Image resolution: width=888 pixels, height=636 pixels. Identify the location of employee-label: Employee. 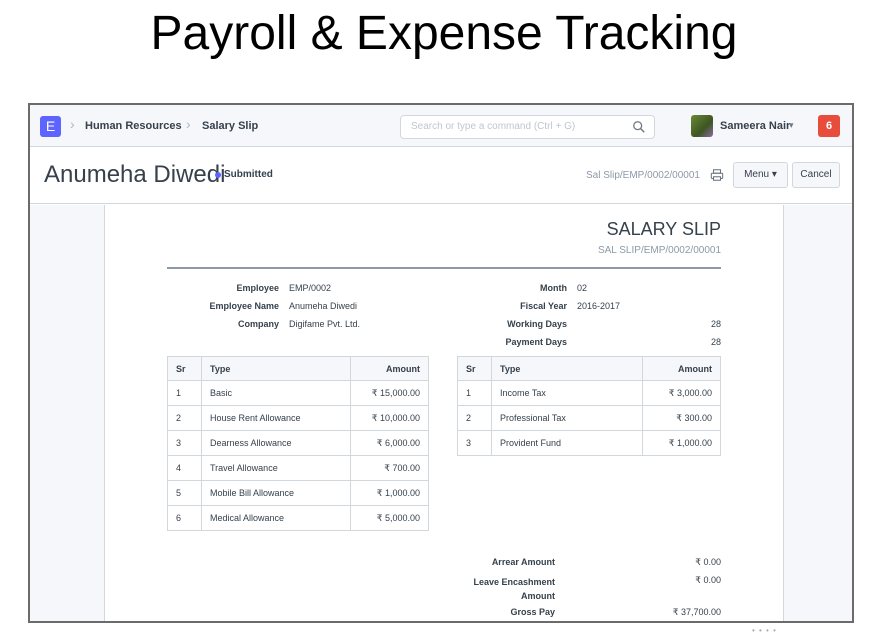
(257, 288).